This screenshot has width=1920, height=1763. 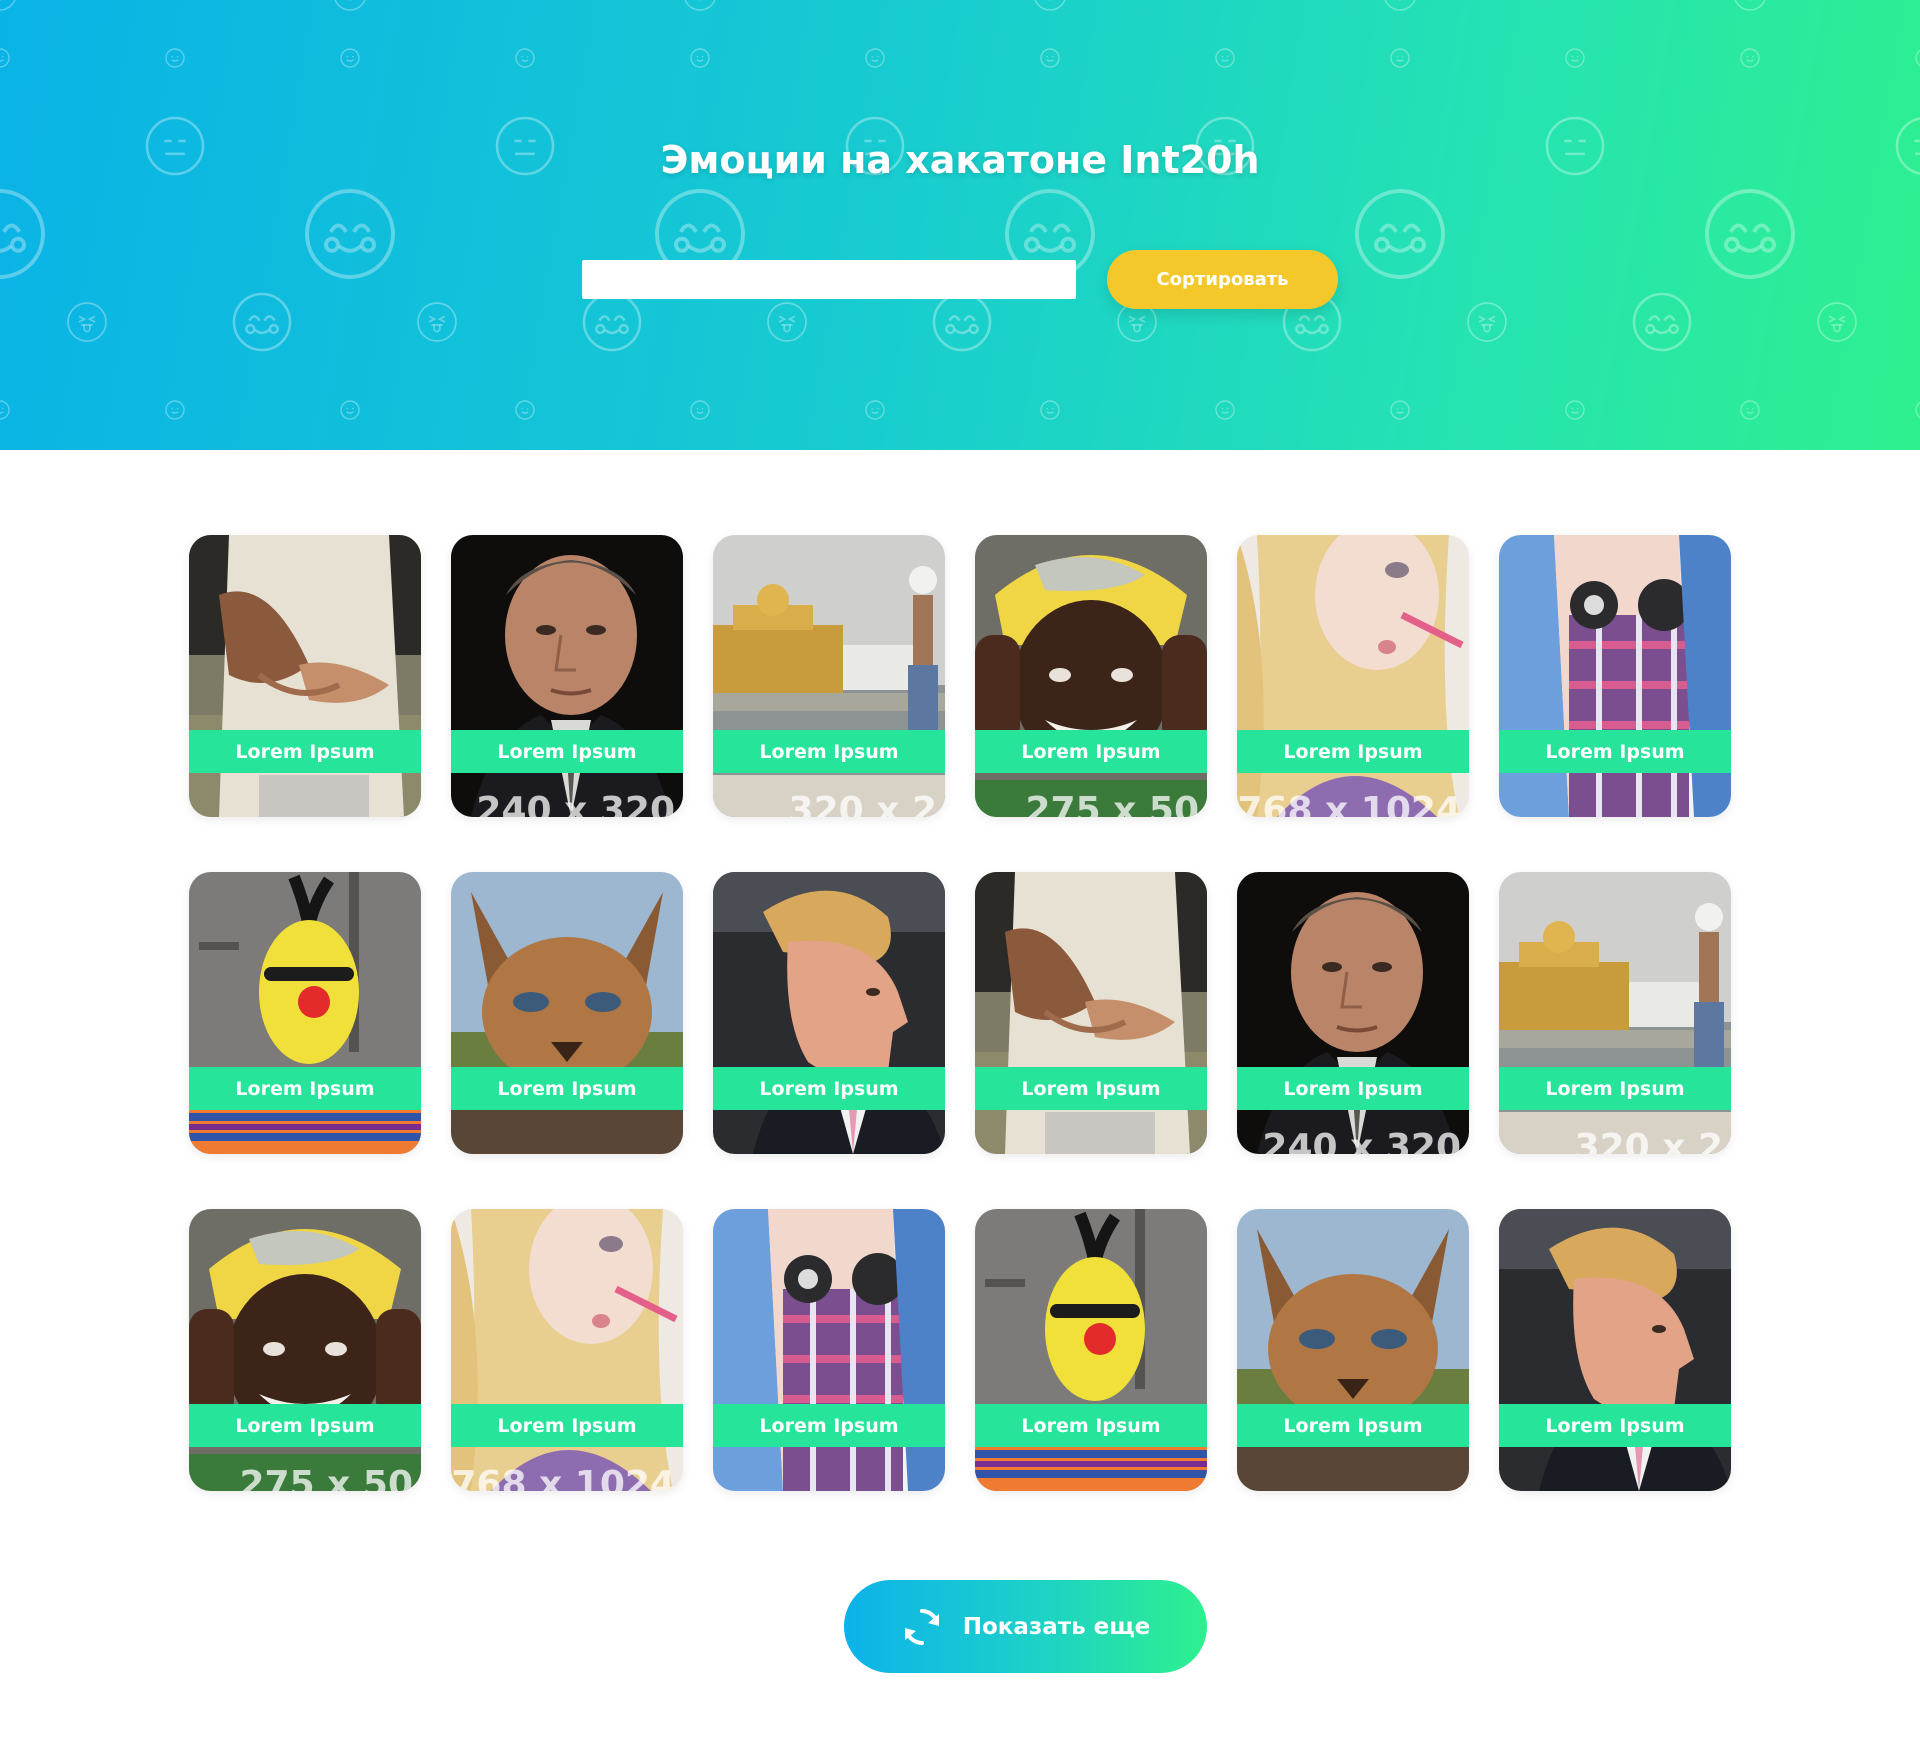 I want to click on show-more-label: Показать еще, so click(x=1056, y=1626).